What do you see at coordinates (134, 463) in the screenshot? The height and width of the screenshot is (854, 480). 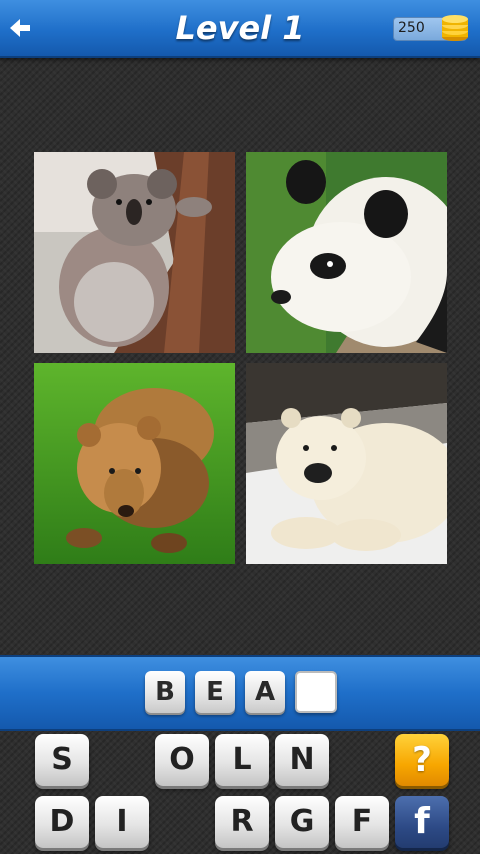 I see `photo-brown-bear` at bounding box center [134, 463].